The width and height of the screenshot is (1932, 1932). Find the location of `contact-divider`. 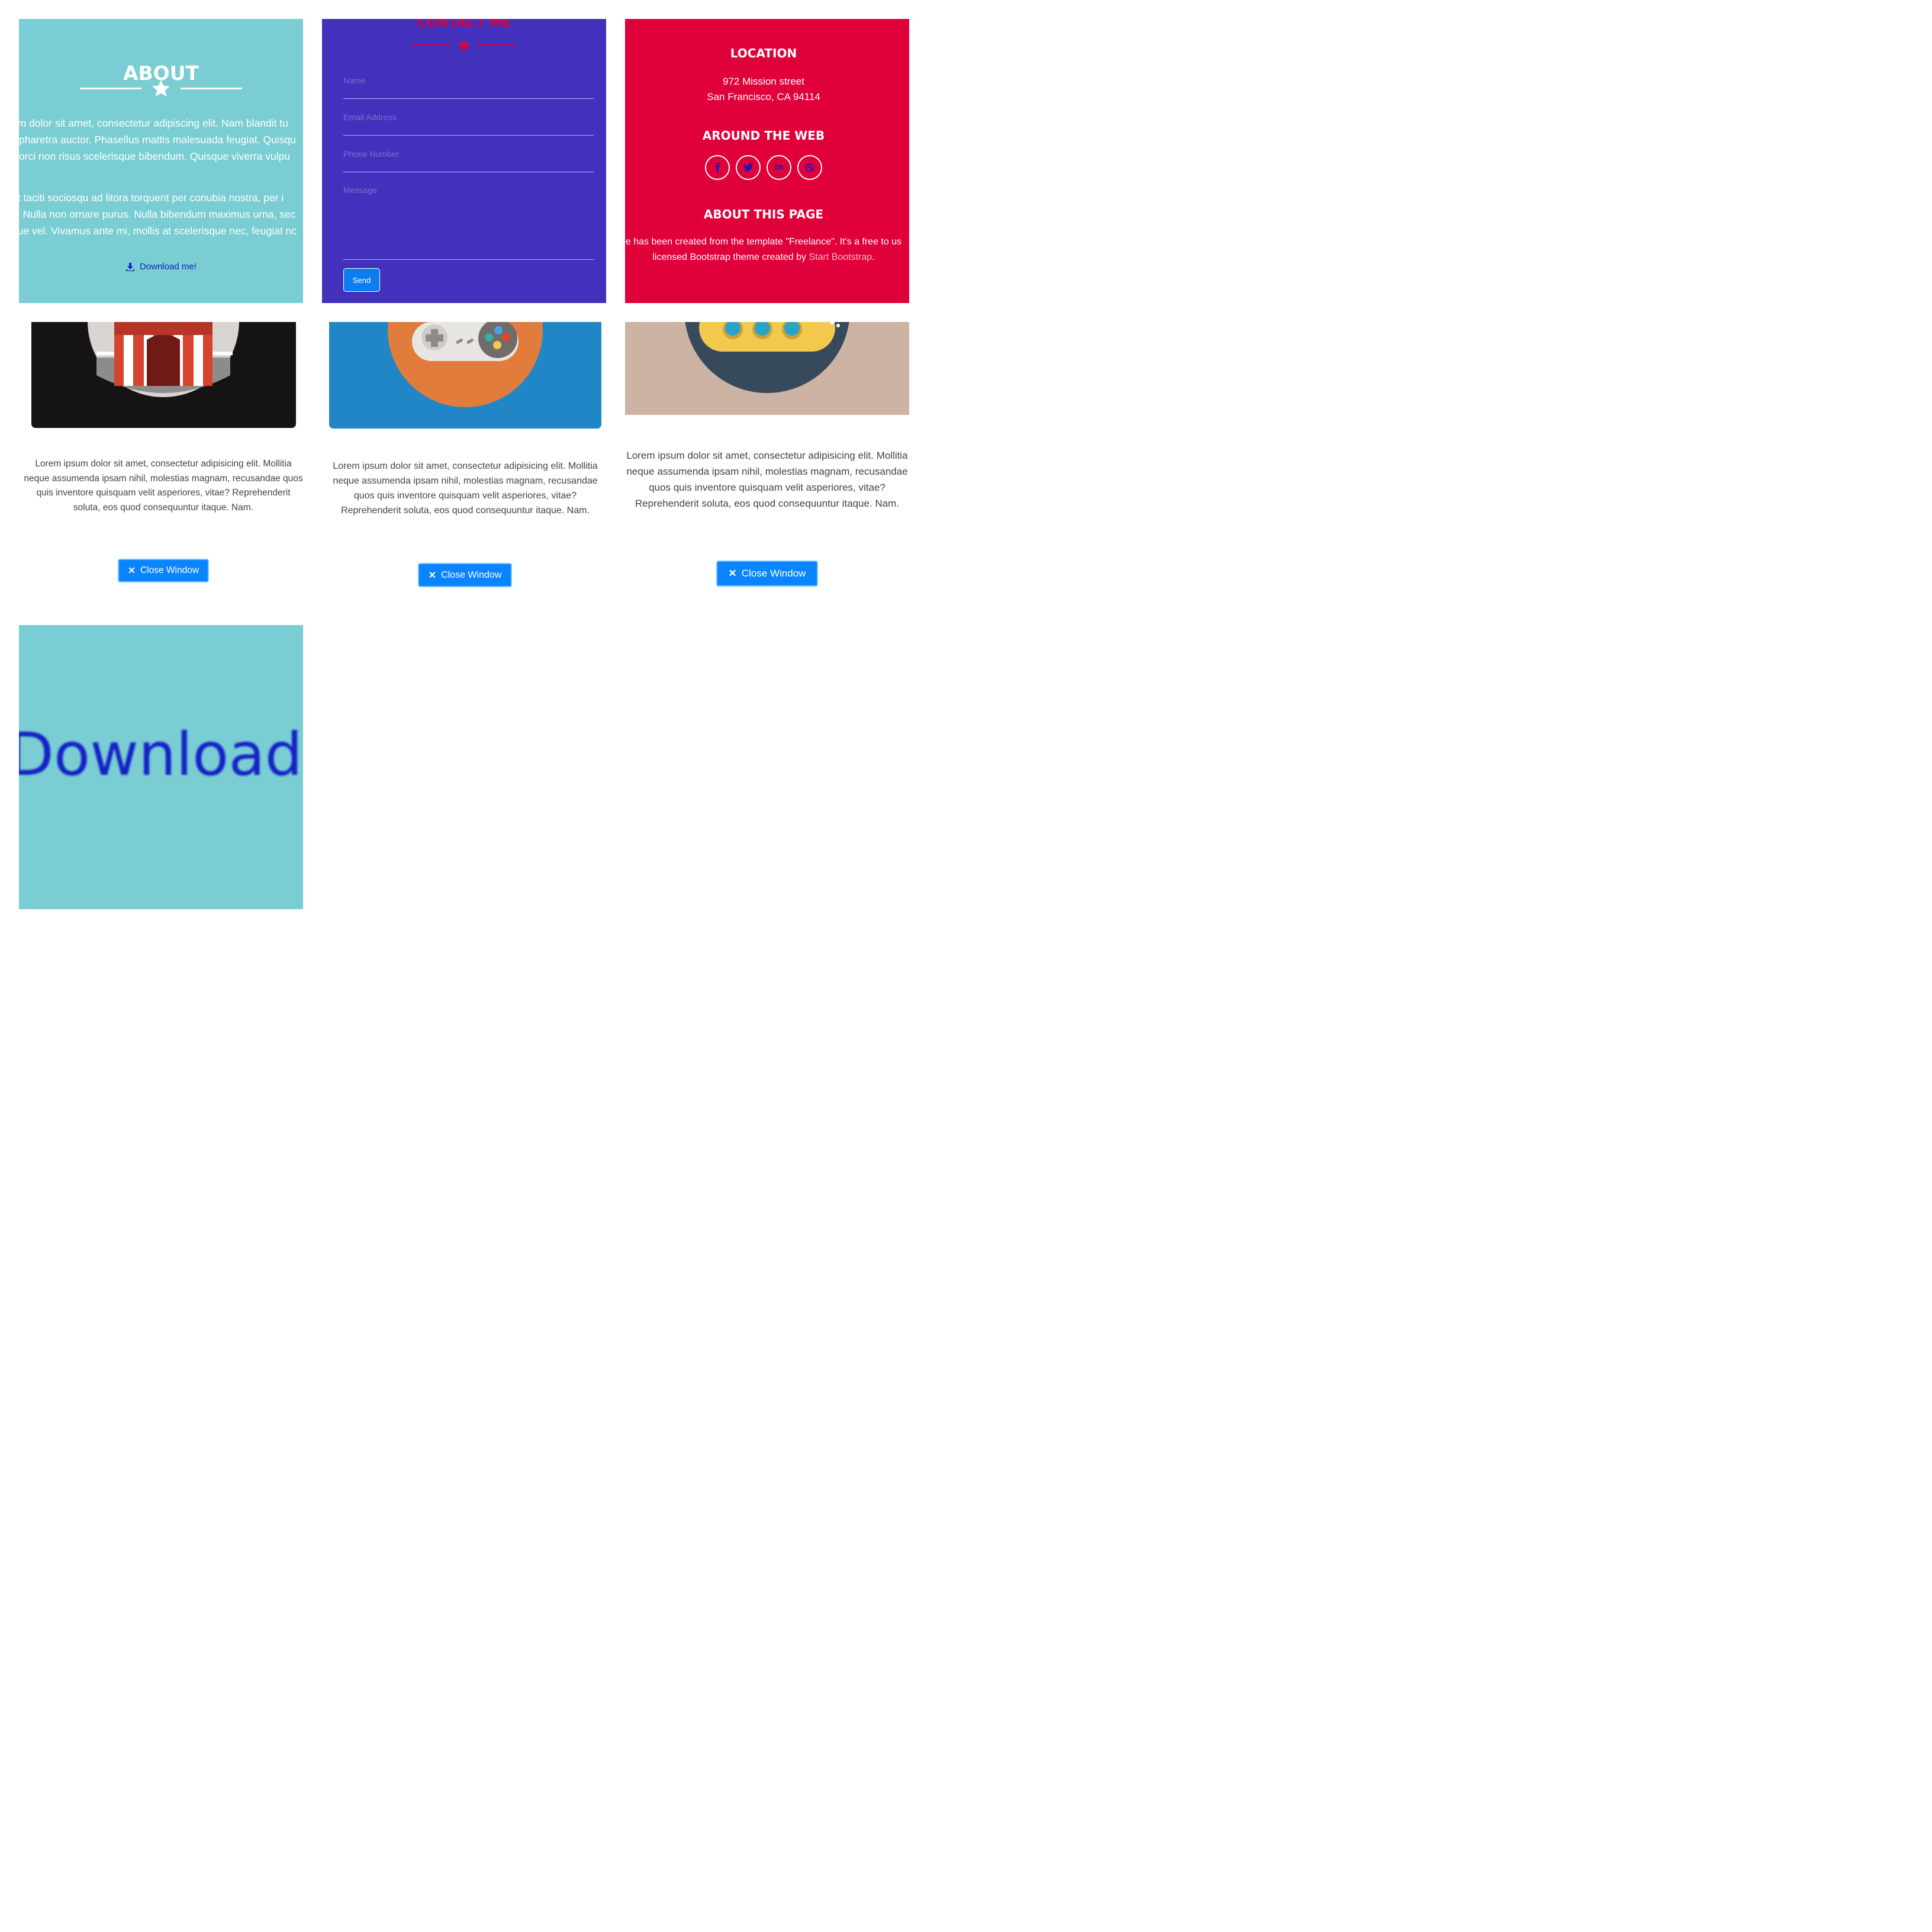

contact-divider is located at coordinates (464, 45).